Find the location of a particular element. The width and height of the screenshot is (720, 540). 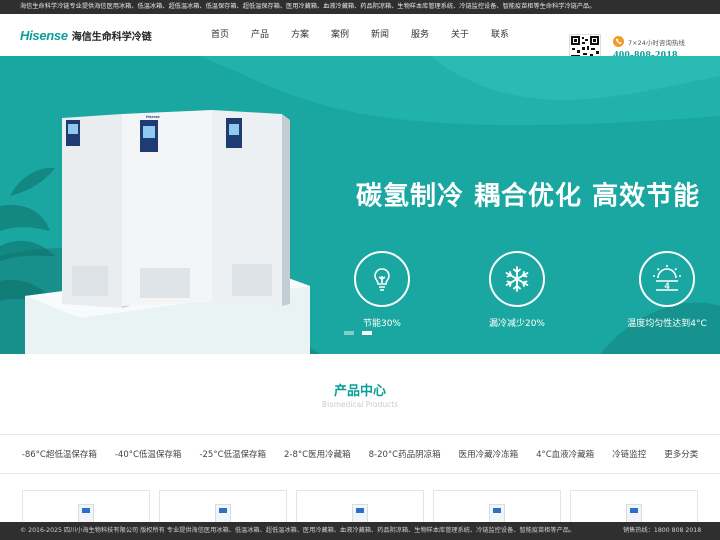

nav-item-about: 关于 is located at coordinates (460, 35).